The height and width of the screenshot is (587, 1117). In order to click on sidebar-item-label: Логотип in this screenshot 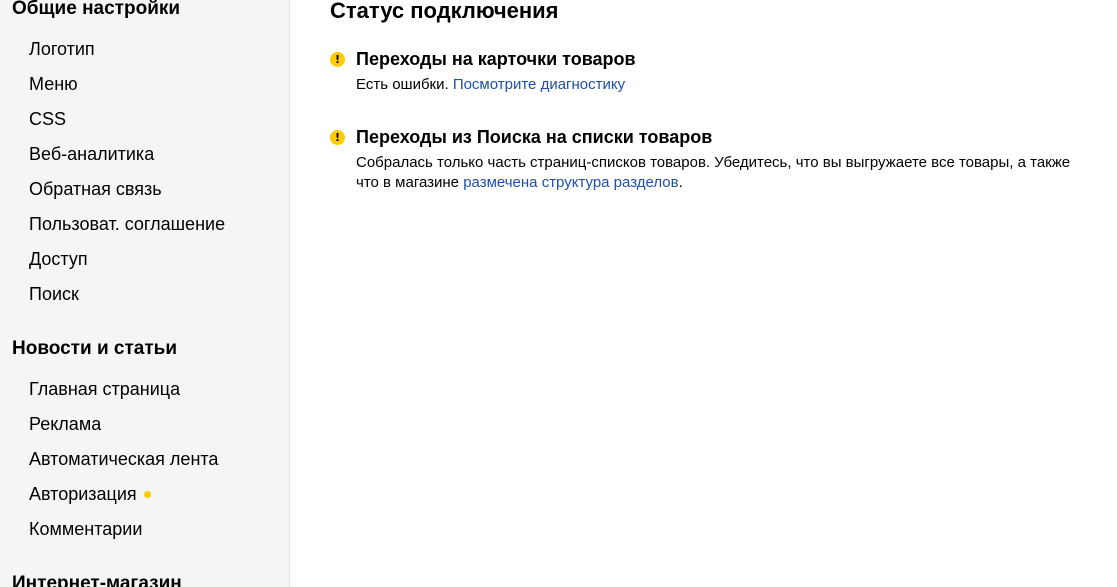, I will do `click(62, 49)`.